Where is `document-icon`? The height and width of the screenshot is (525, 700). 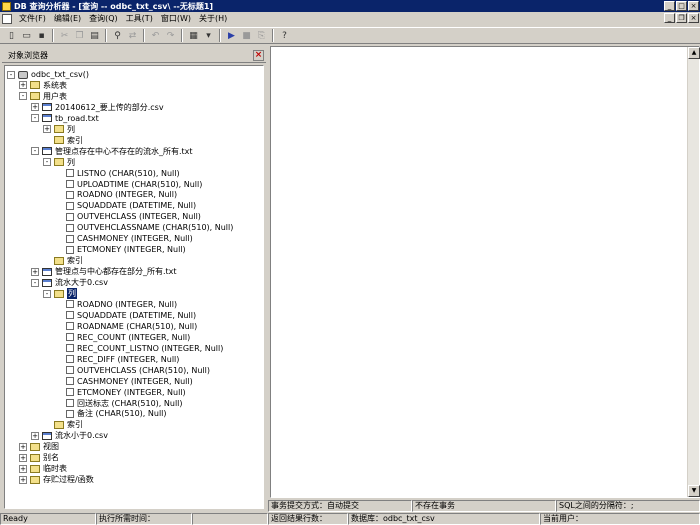 document-icon is located at coordinates (7, 19).